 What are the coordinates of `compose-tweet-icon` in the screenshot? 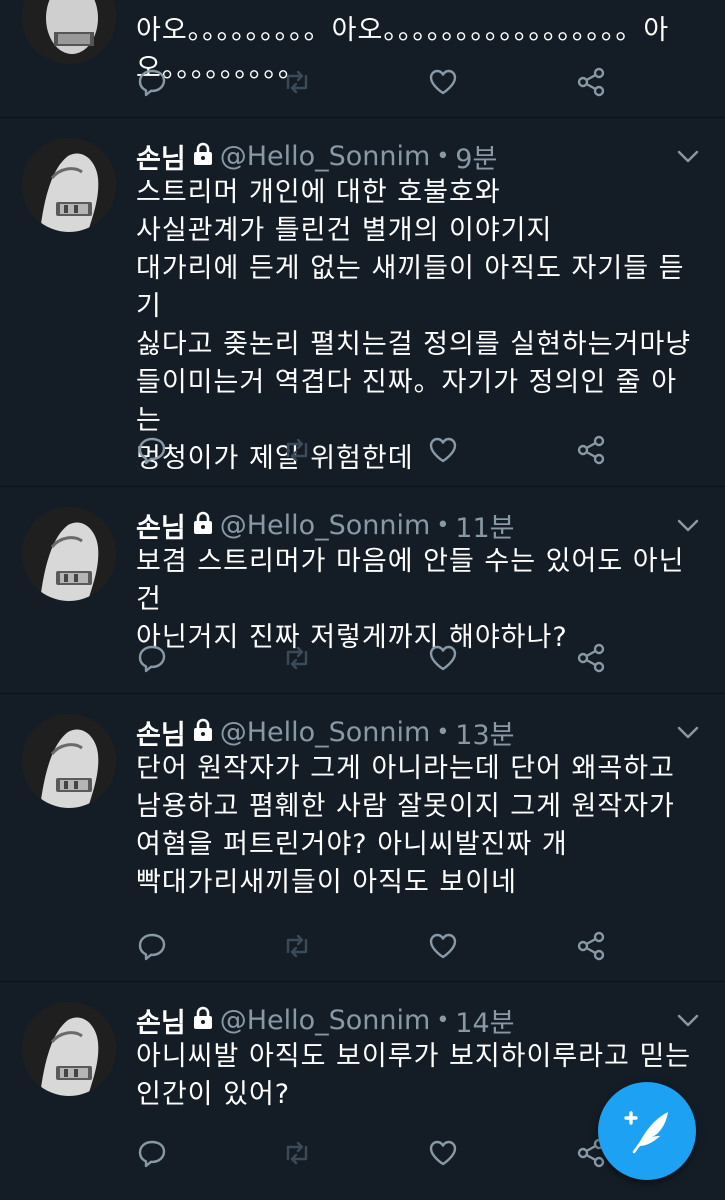 It's located at (646, 1132).